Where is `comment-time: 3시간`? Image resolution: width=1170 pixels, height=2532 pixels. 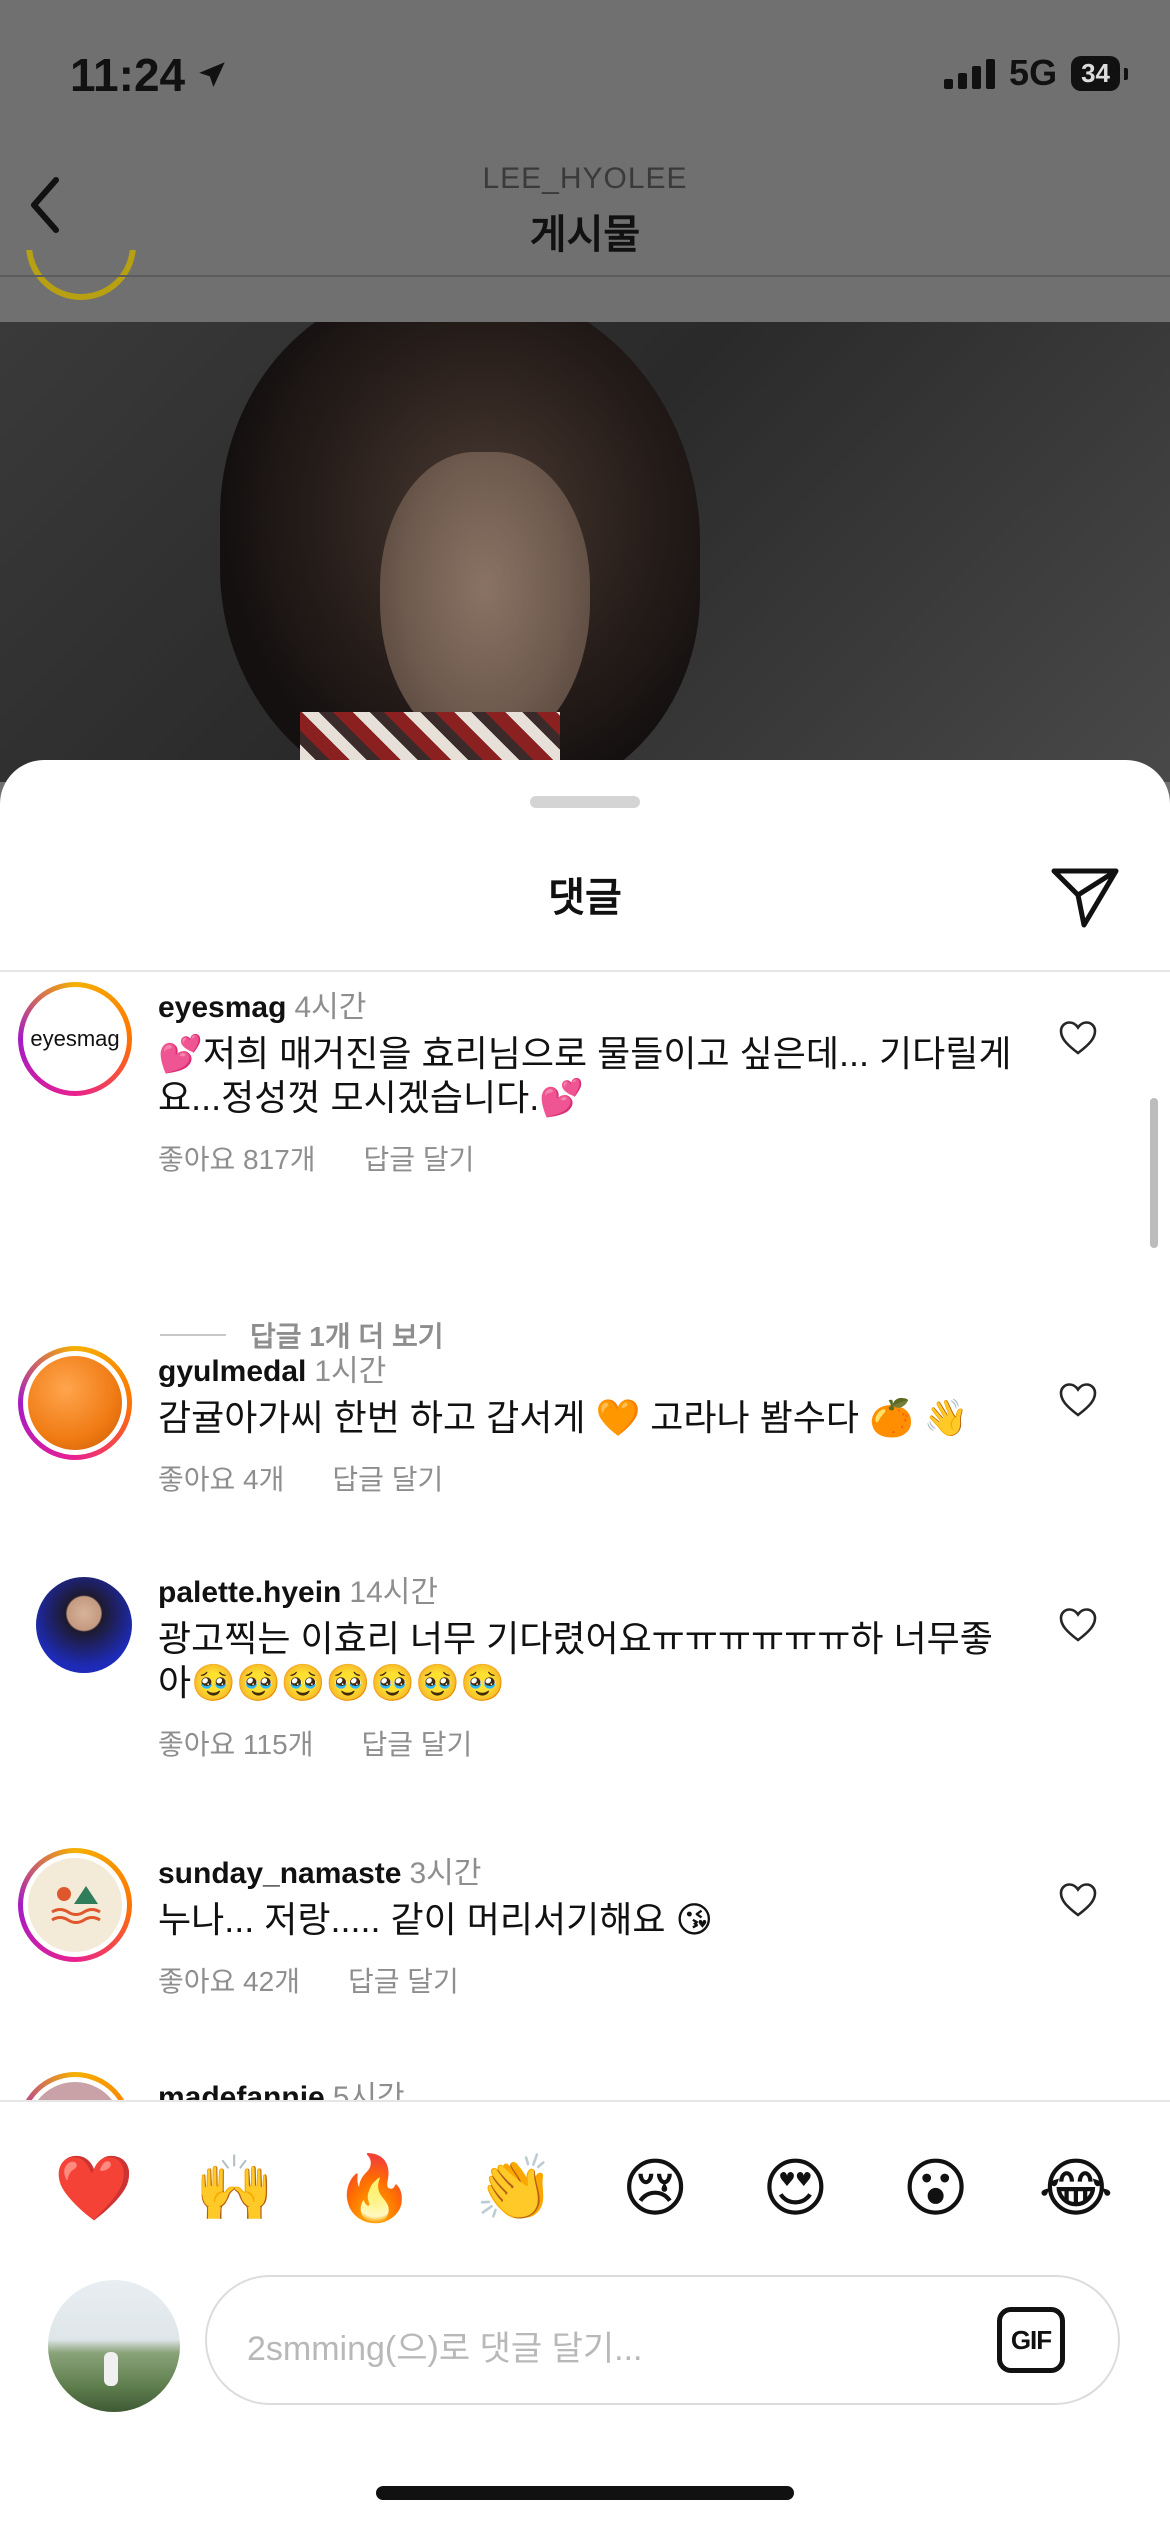
comment-time: 3시간 is located at coordinates (445, 1873).